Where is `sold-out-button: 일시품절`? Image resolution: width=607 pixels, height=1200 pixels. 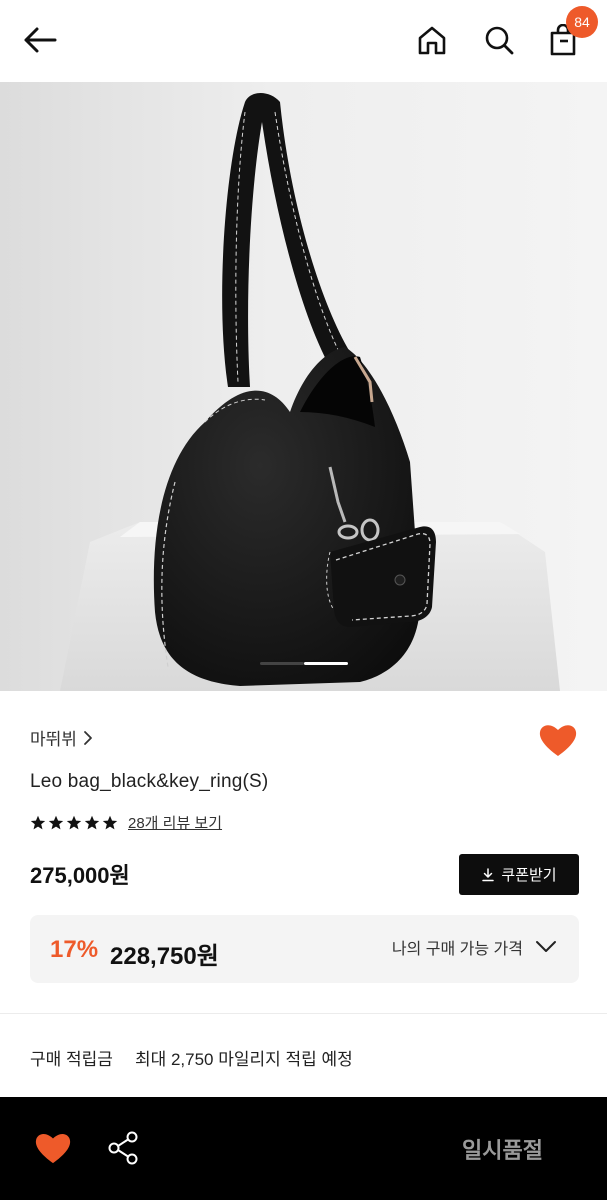 sold-out-button: 일시품절 is located at coordinates (502, 1149).